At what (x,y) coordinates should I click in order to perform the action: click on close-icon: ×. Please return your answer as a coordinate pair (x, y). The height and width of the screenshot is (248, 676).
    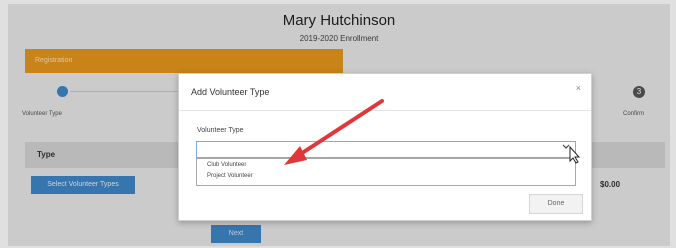
    Looking at the image, I should click on (578, 88).